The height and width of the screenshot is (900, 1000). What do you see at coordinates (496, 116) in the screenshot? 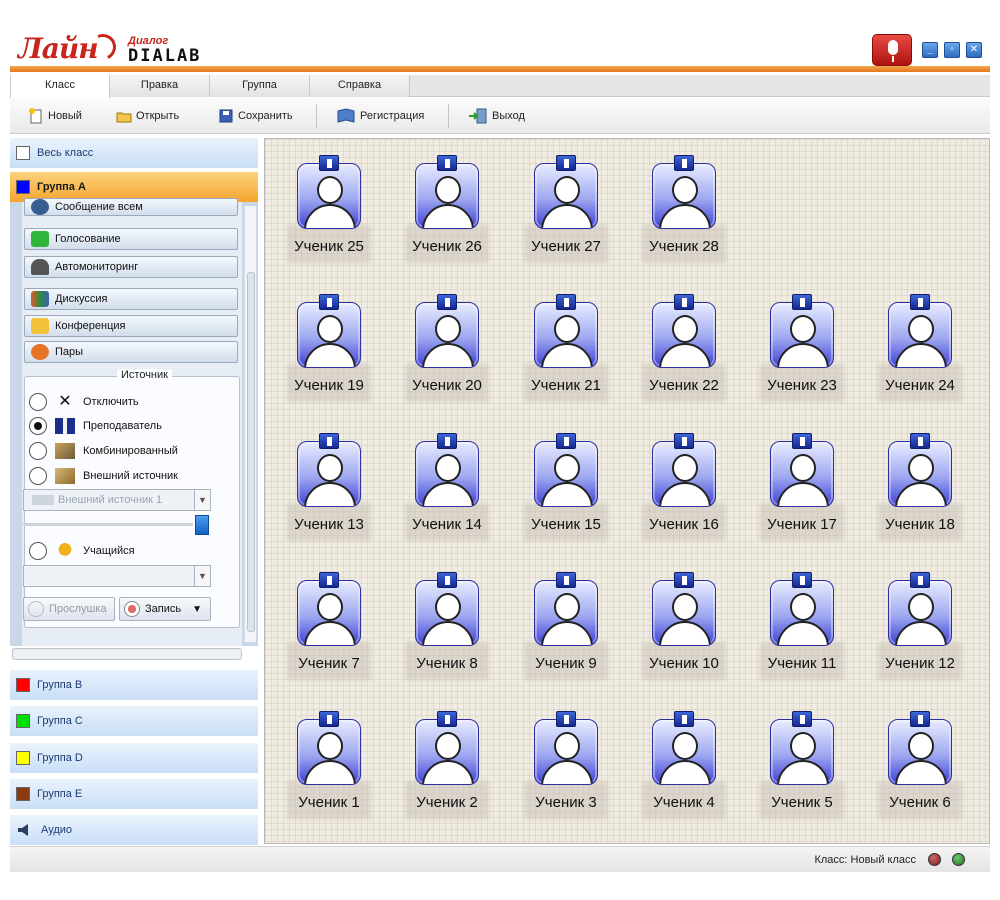
I see `exit-button: Выход` at bounding box center [496, 116].